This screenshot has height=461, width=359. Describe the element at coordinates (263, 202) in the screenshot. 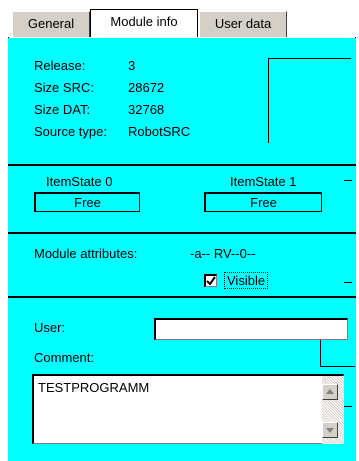

I see `item-state-1-field: Free` at that location.